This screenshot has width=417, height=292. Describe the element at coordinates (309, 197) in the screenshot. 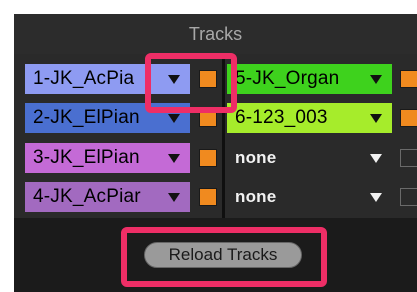

I see `track-selector-8: none` at that location.